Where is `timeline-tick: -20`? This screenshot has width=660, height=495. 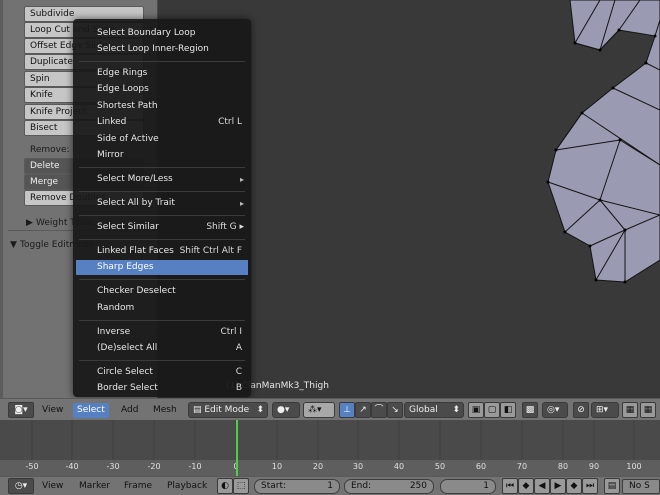 timeline-tick: -20 is located at coordinates (154, 466).